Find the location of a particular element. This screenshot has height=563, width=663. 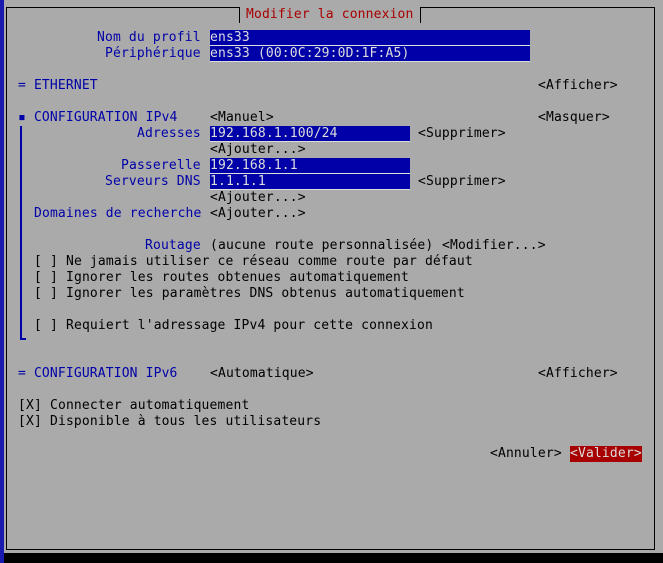

autoconnect-label: Connecter automatiquement is located at coordinates (150, 405).